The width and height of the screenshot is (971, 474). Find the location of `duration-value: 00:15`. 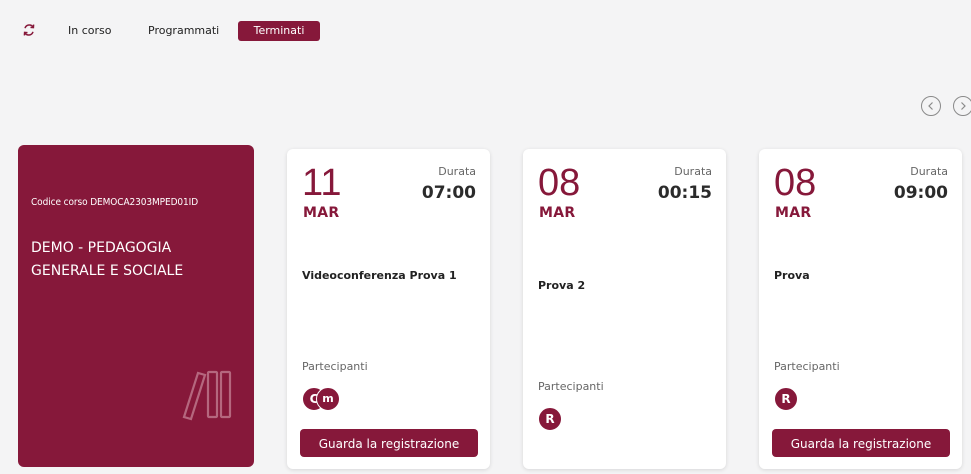

duration-value: 00:15 is located at coordinates (684, 193).